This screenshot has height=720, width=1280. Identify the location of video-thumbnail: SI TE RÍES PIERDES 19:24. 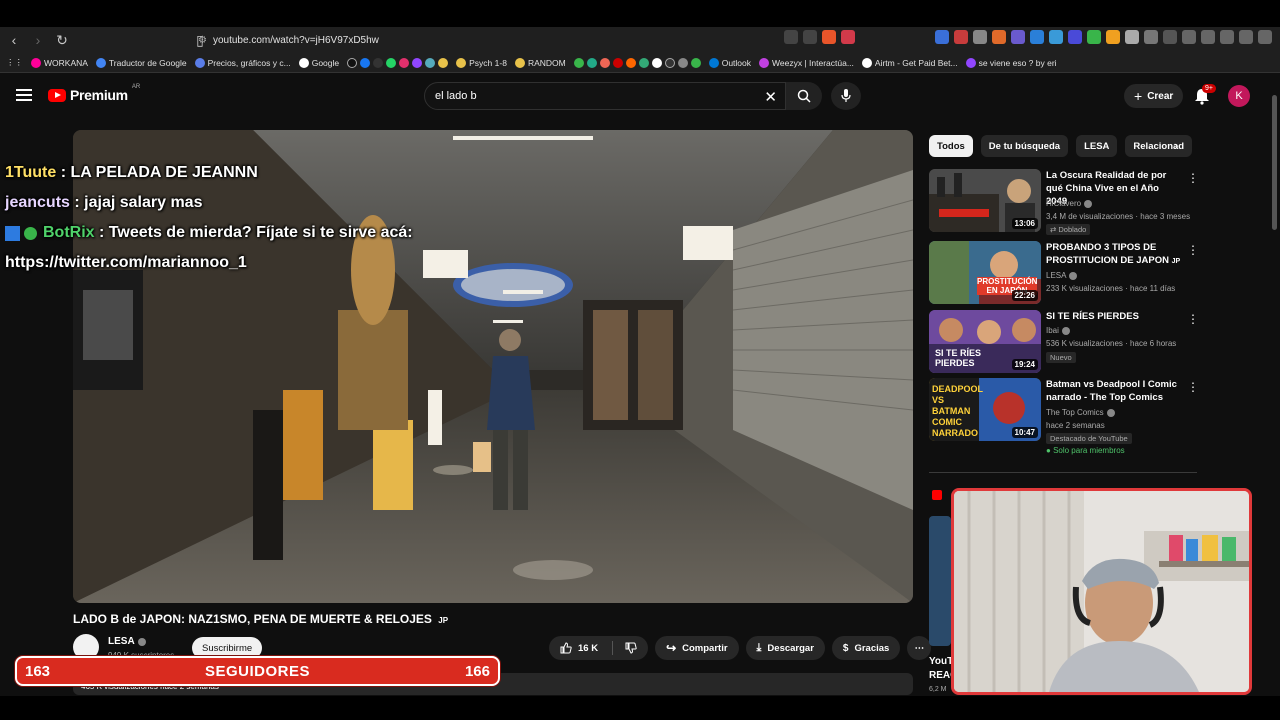
(985, 341).